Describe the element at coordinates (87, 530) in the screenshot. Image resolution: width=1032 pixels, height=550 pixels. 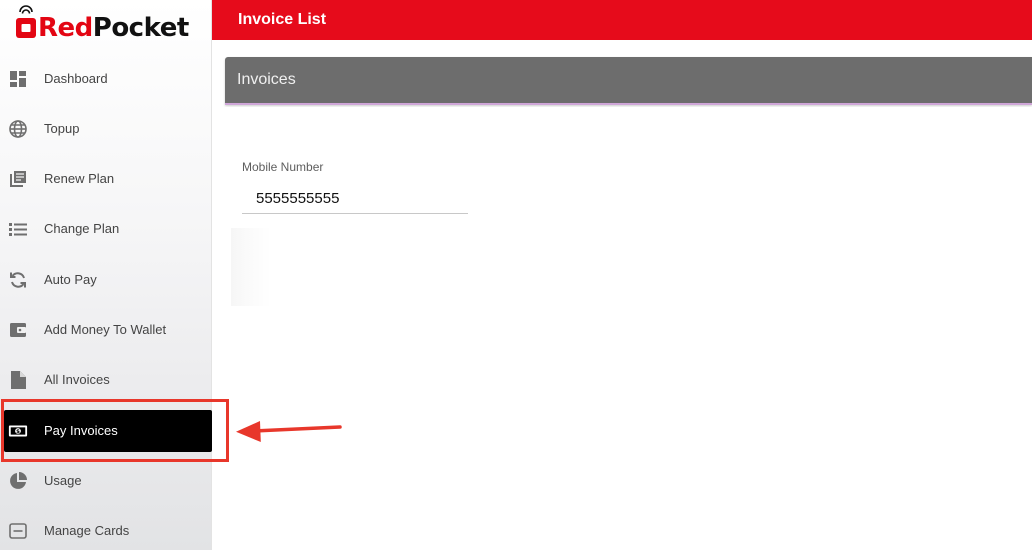
I see `sidebar-item-label: Manage Cards` at that location.